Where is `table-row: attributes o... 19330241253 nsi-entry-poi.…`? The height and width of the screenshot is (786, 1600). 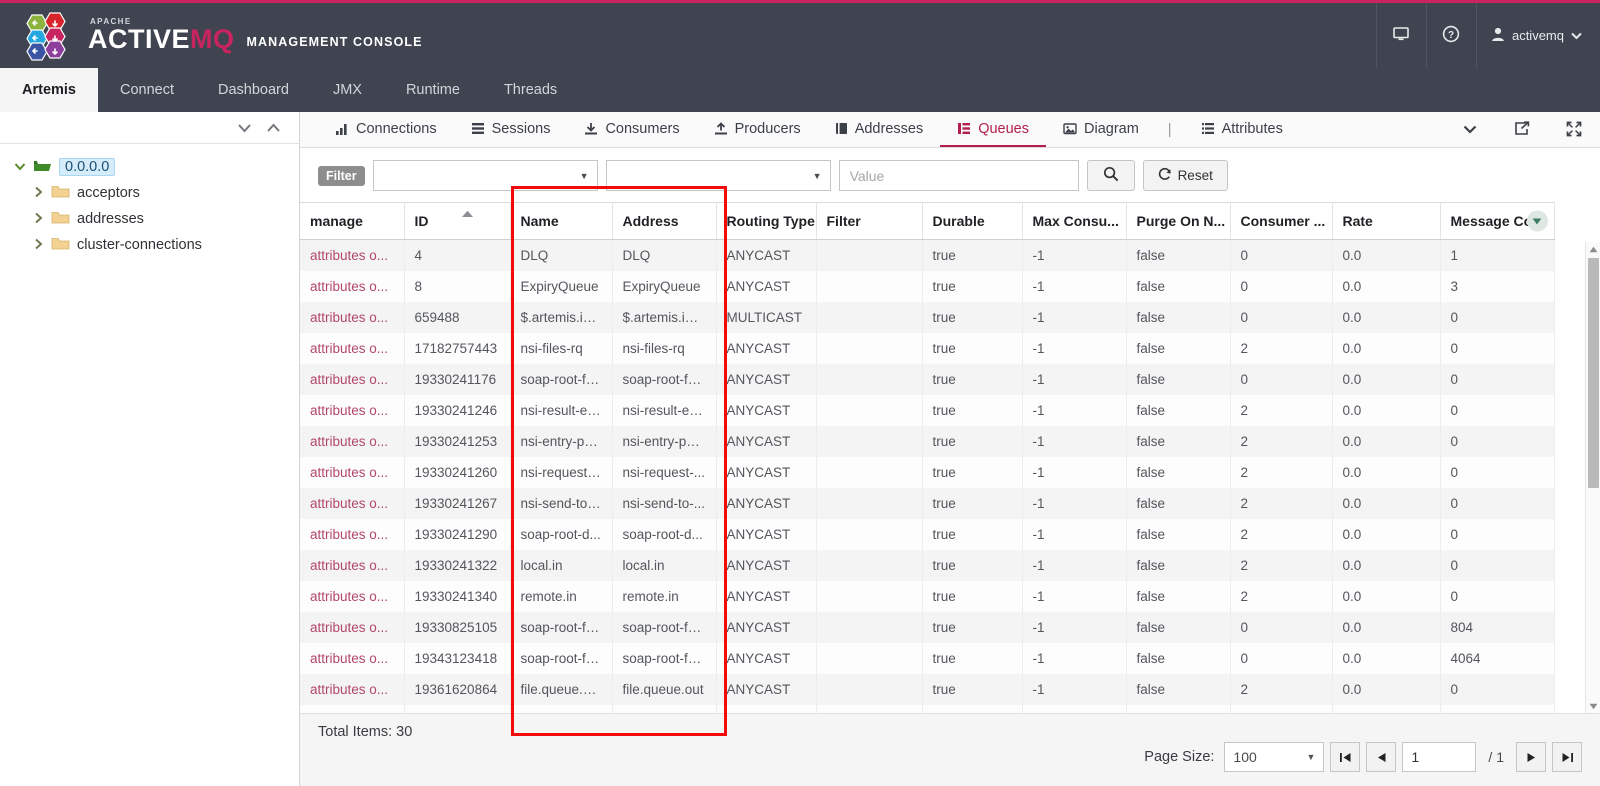 table-row: attributes o... 19330241253 nsi-entry-poi.… is located at coordinates (927, 441).